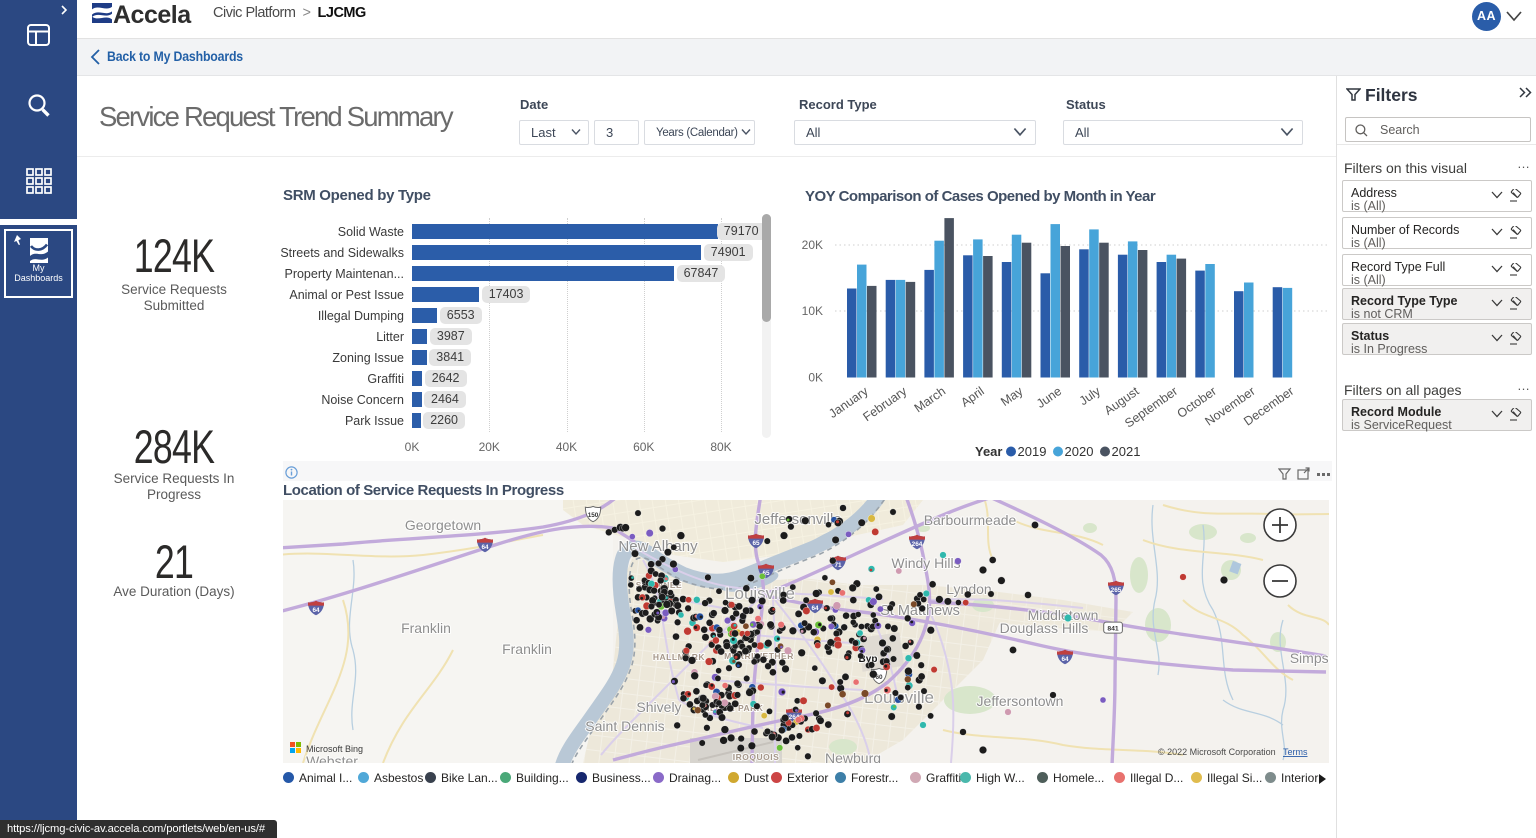 Image resolution: width=1536 pixels, height=838 pixels. What do you see at coordinates (334, 749) in the screenshot?
I see `svg-text: Microsoft Bing` at bounding box center [334, 749].